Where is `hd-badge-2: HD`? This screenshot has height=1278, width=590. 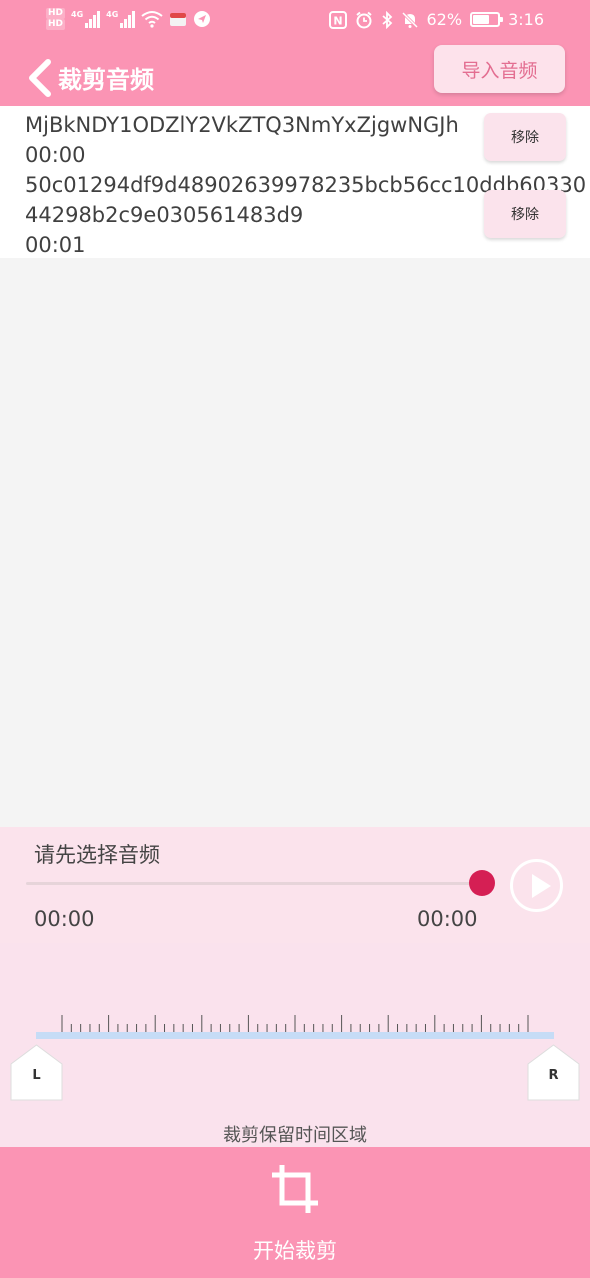 hd-badge-2: HD is located at coordinates (56, 24).